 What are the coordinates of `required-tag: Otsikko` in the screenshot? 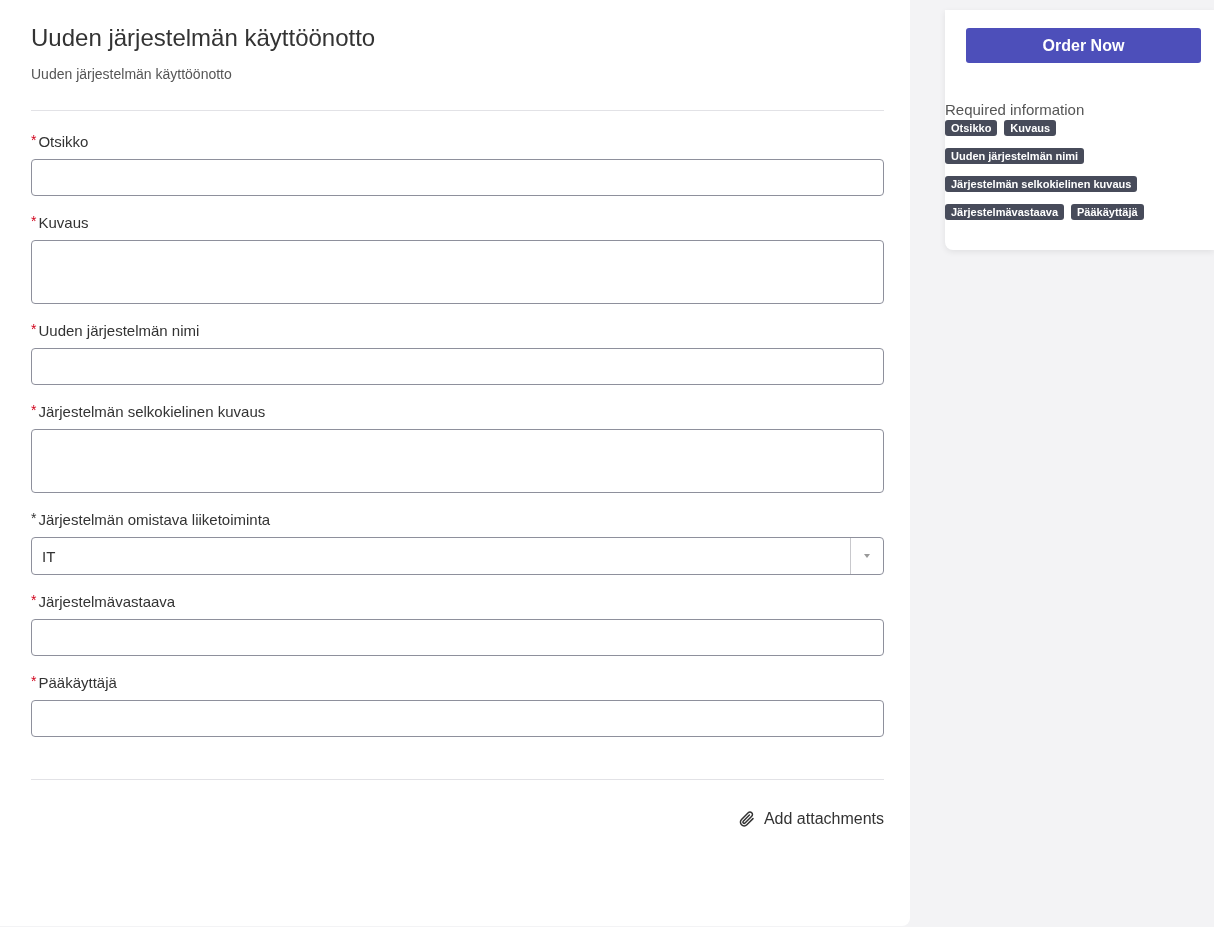 It's located at (971, 128).